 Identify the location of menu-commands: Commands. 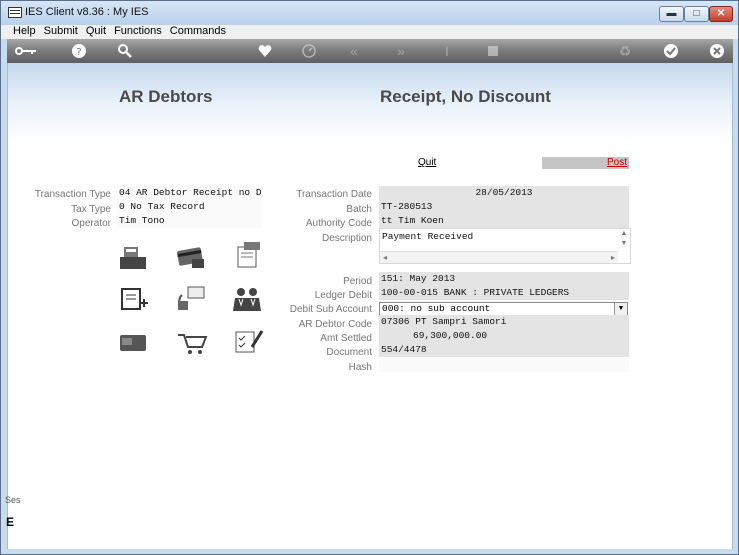
(198, 31).